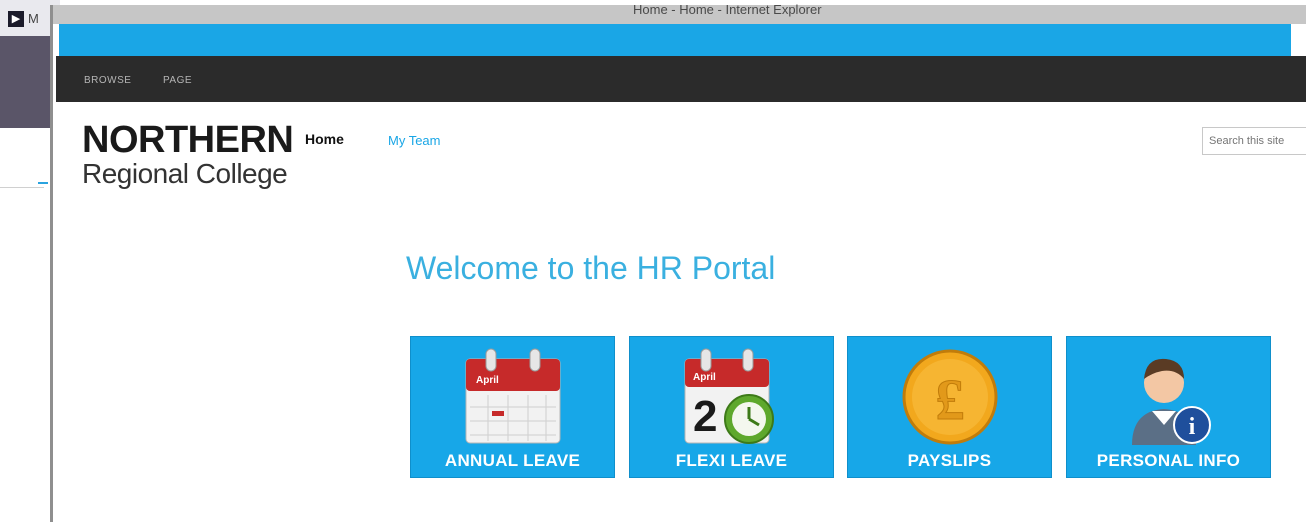 The height and width of the screenshot is (522, 1306). What do you see at coordinates (1171, 401) in the screenshot?
I see `user-info-icon: i` at bounding box center [1171, 401].